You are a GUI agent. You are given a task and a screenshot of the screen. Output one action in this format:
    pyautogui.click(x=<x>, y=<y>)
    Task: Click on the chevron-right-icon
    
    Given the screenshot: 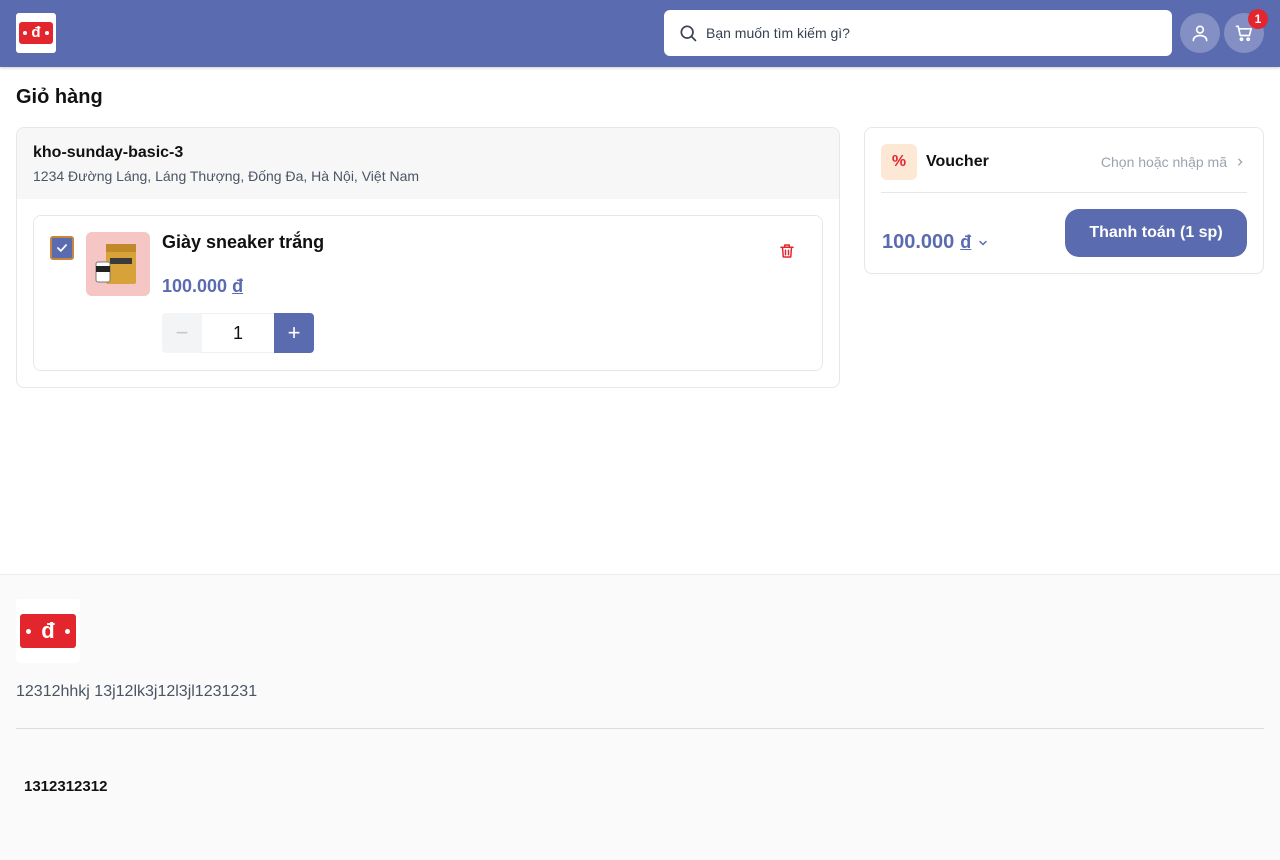 What is the action you would take?
    pyautogui.click(x=1240, y=162)
    